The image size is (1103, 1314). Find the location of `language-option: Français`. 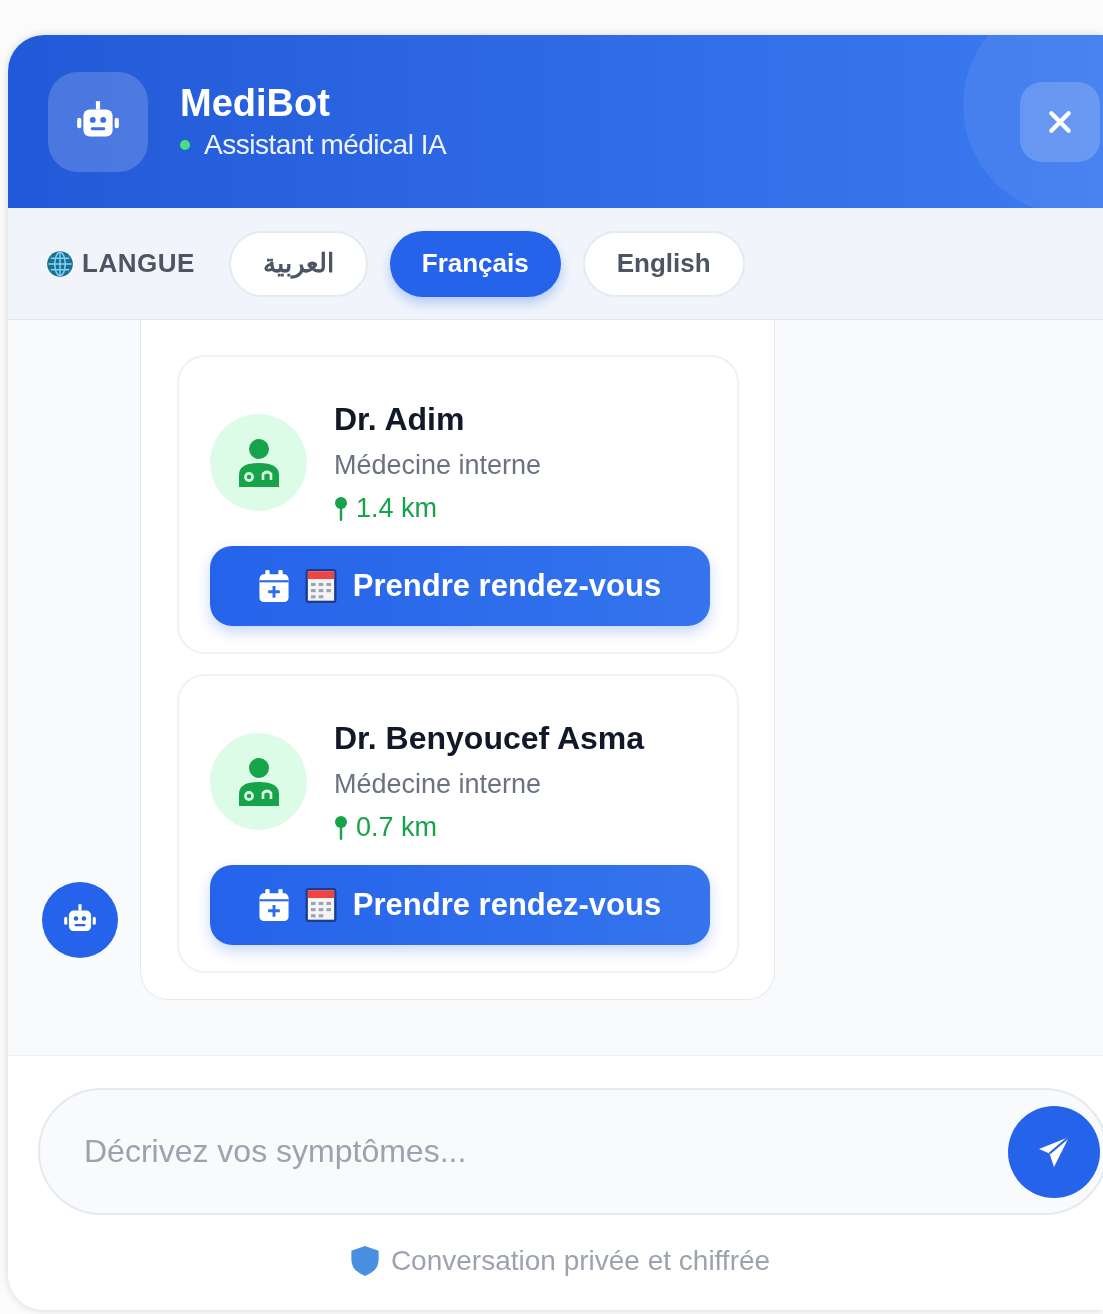

language-option: Français is located at coordinates (475, 263).